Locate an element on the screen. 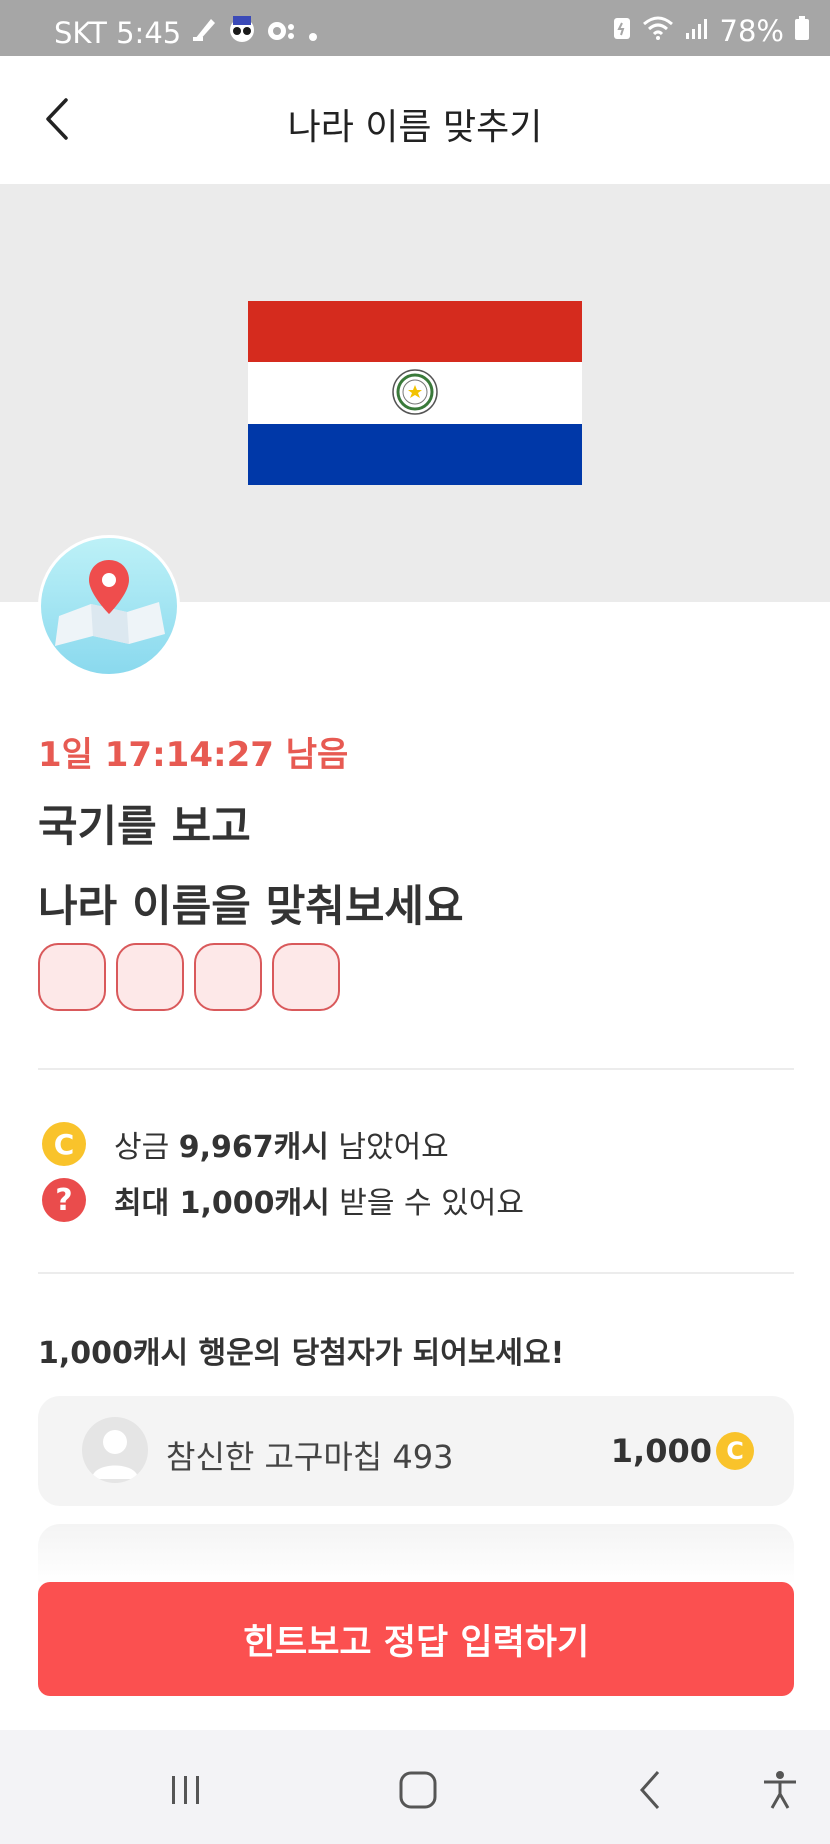 Image resolution: width=830 pixels, height=1844 pixels. user-avatar-icon is located at coordinates (115, 1450).